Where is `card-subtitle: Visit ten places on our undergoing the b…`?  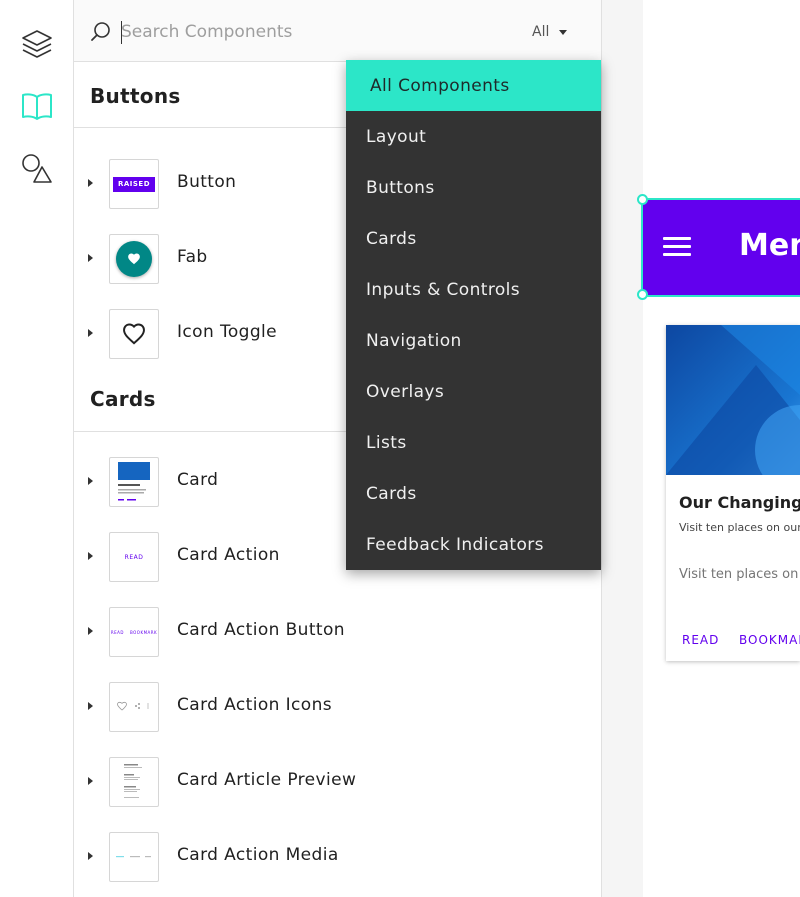 card-subtitle: Visit ten places on our undergoing the b… is located at coordinates (739, 527).